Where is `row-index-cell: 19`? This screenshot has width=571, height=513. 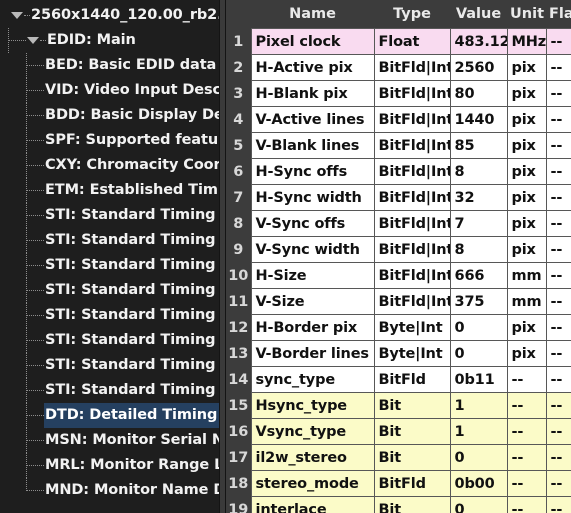 row-index-cell: 19 is located at coordinates (238, 504).